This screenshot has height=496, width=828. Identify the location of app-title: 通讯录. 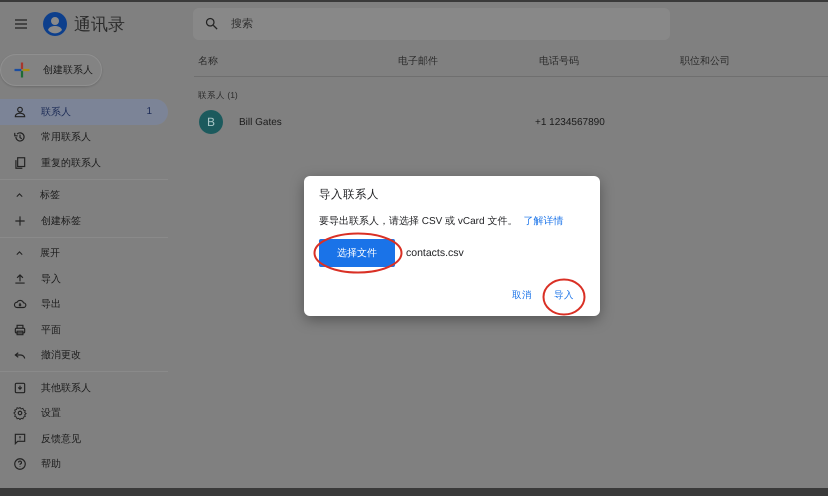
(100, 25).